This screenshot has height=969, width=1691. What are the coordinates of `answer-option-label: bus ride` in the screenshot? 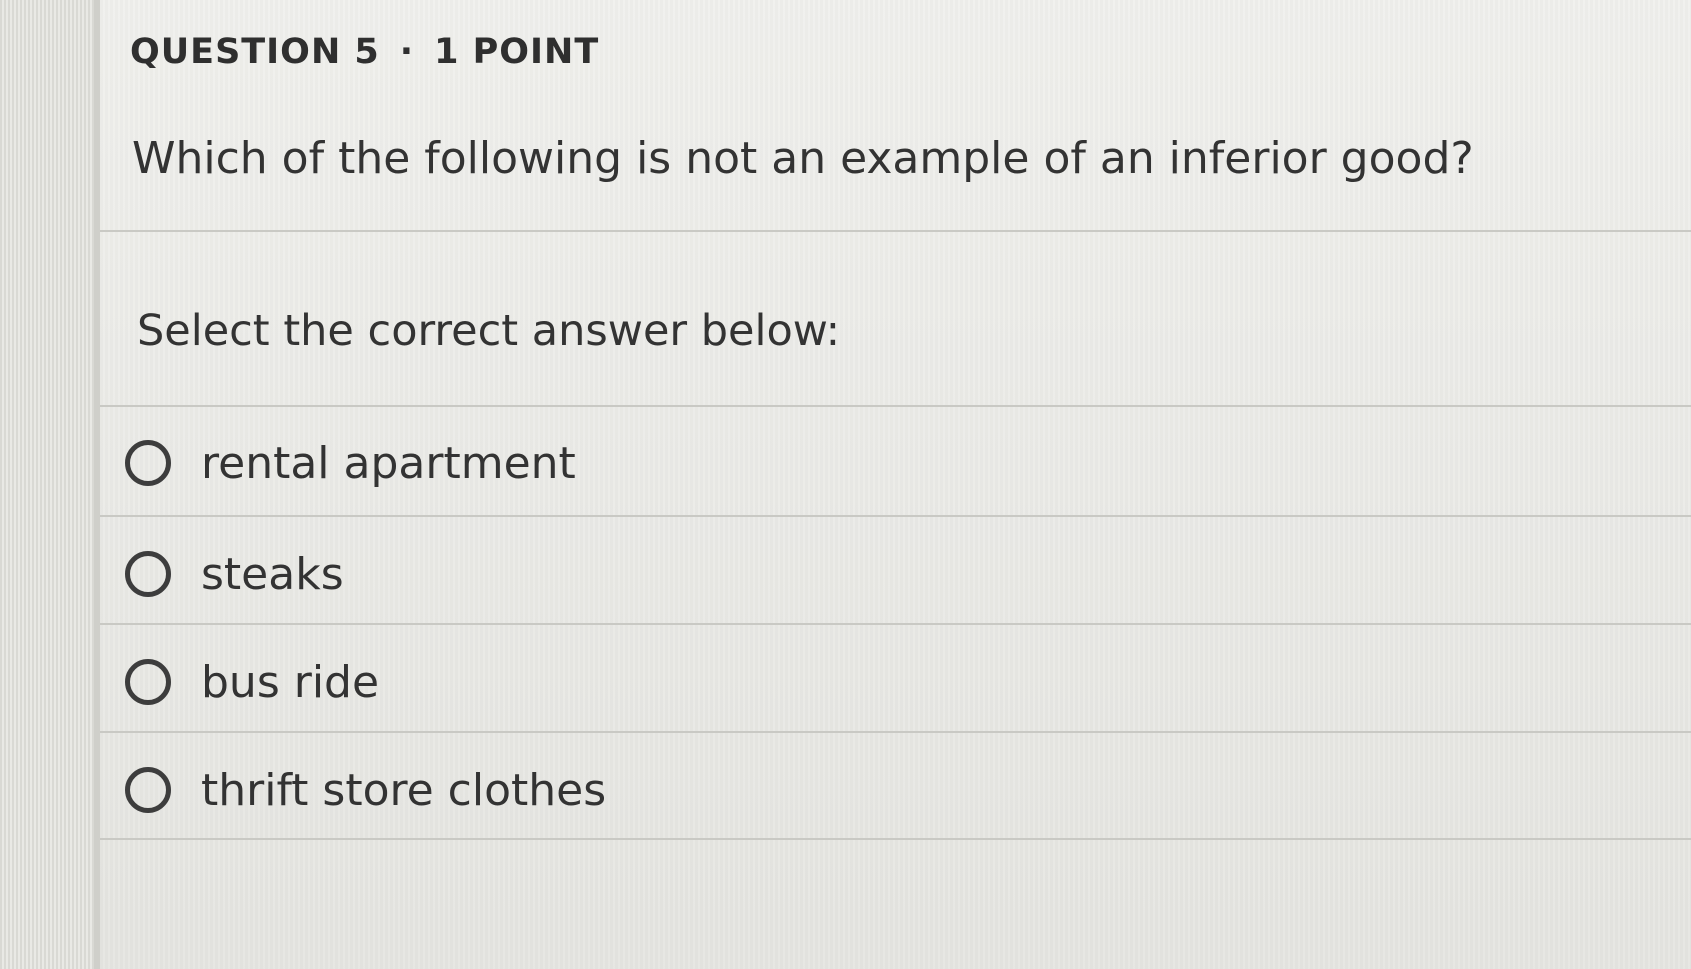 It's located at (290, 682).